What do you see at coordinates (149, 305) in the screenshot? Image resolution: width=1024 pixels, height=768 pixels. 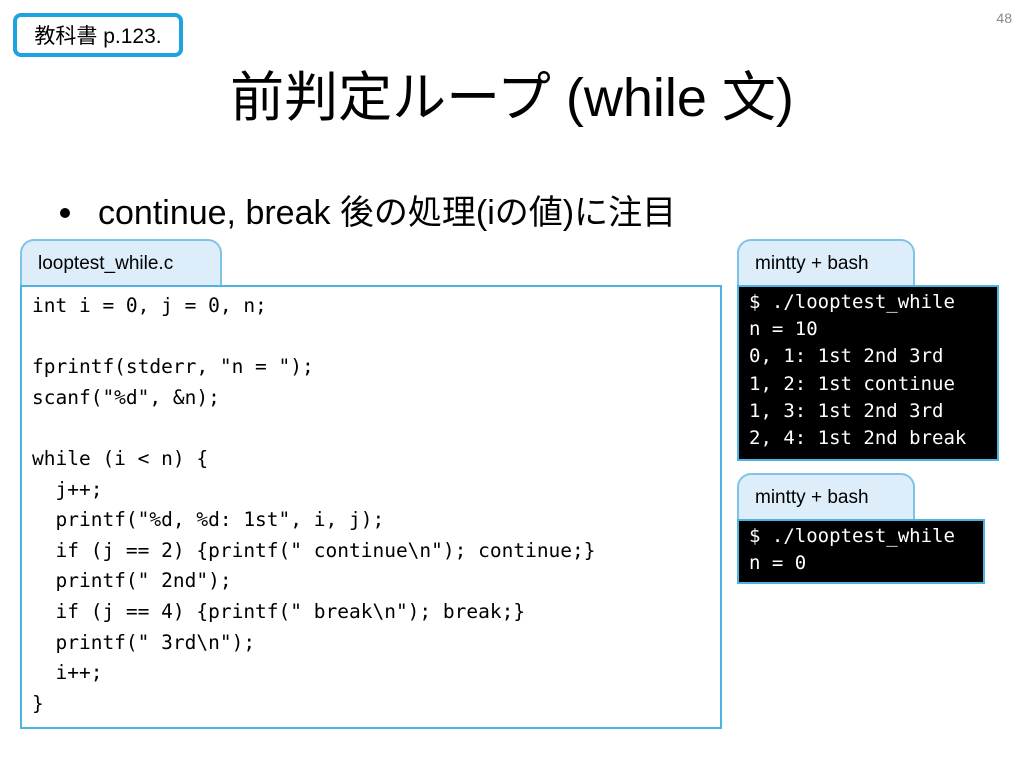 I see `code-line: int i = 0, j = 0, n;` at bounding box center [149, 305].